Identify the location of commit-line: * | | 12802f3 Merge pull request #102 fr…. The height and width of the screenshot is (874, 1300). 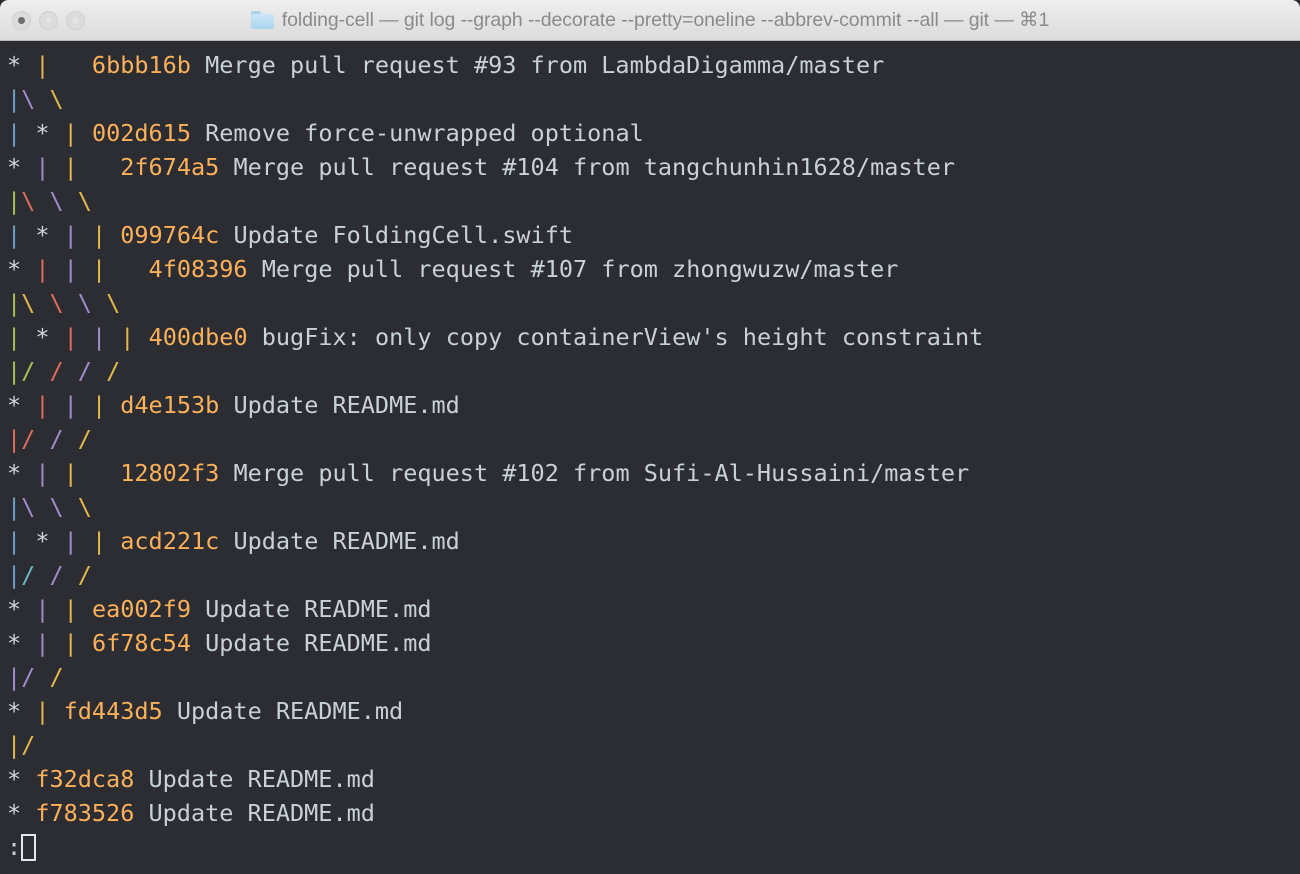
(653, 473).